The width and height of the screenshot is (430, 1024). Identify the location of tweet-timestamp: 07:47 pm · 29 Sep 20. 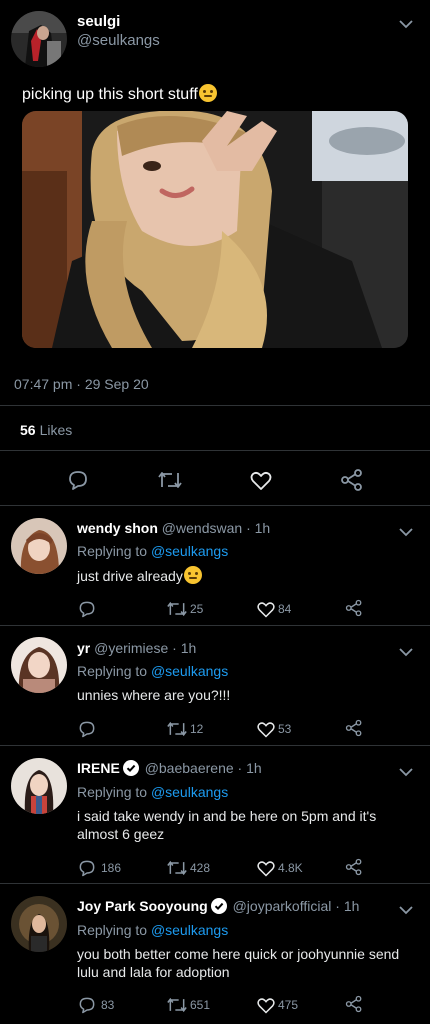
(81, 384).